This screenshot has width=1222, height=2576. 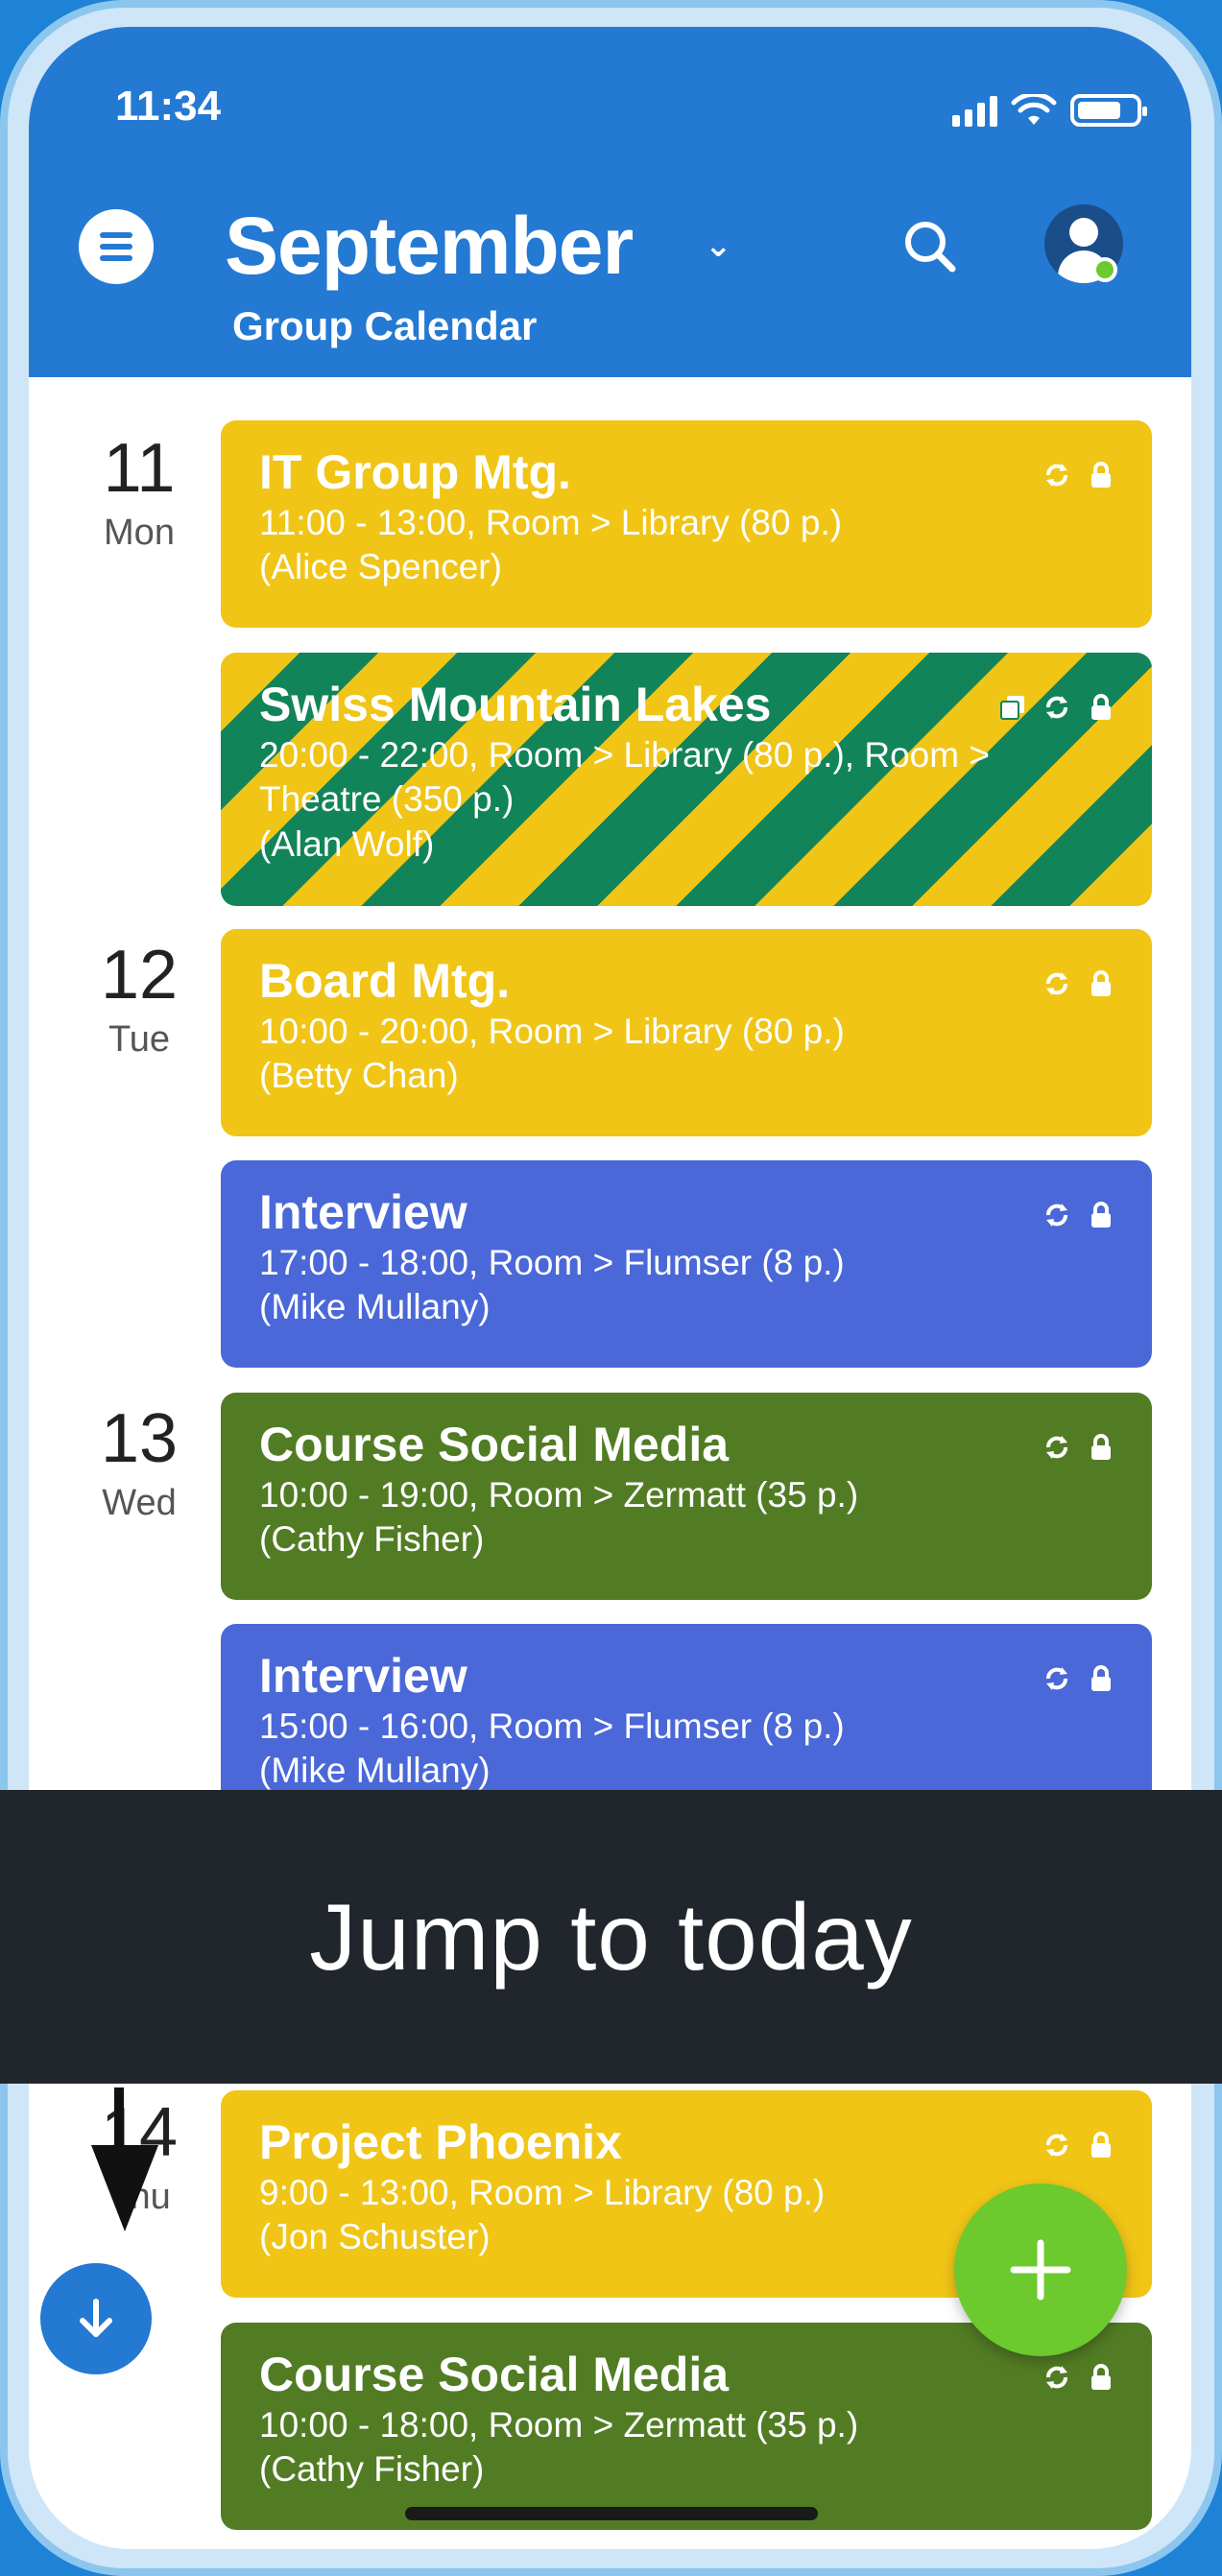 What do you see at coordinates (139, 468) in the screenshot?
I see `day-number: 11` at bounding box center [139, 468].